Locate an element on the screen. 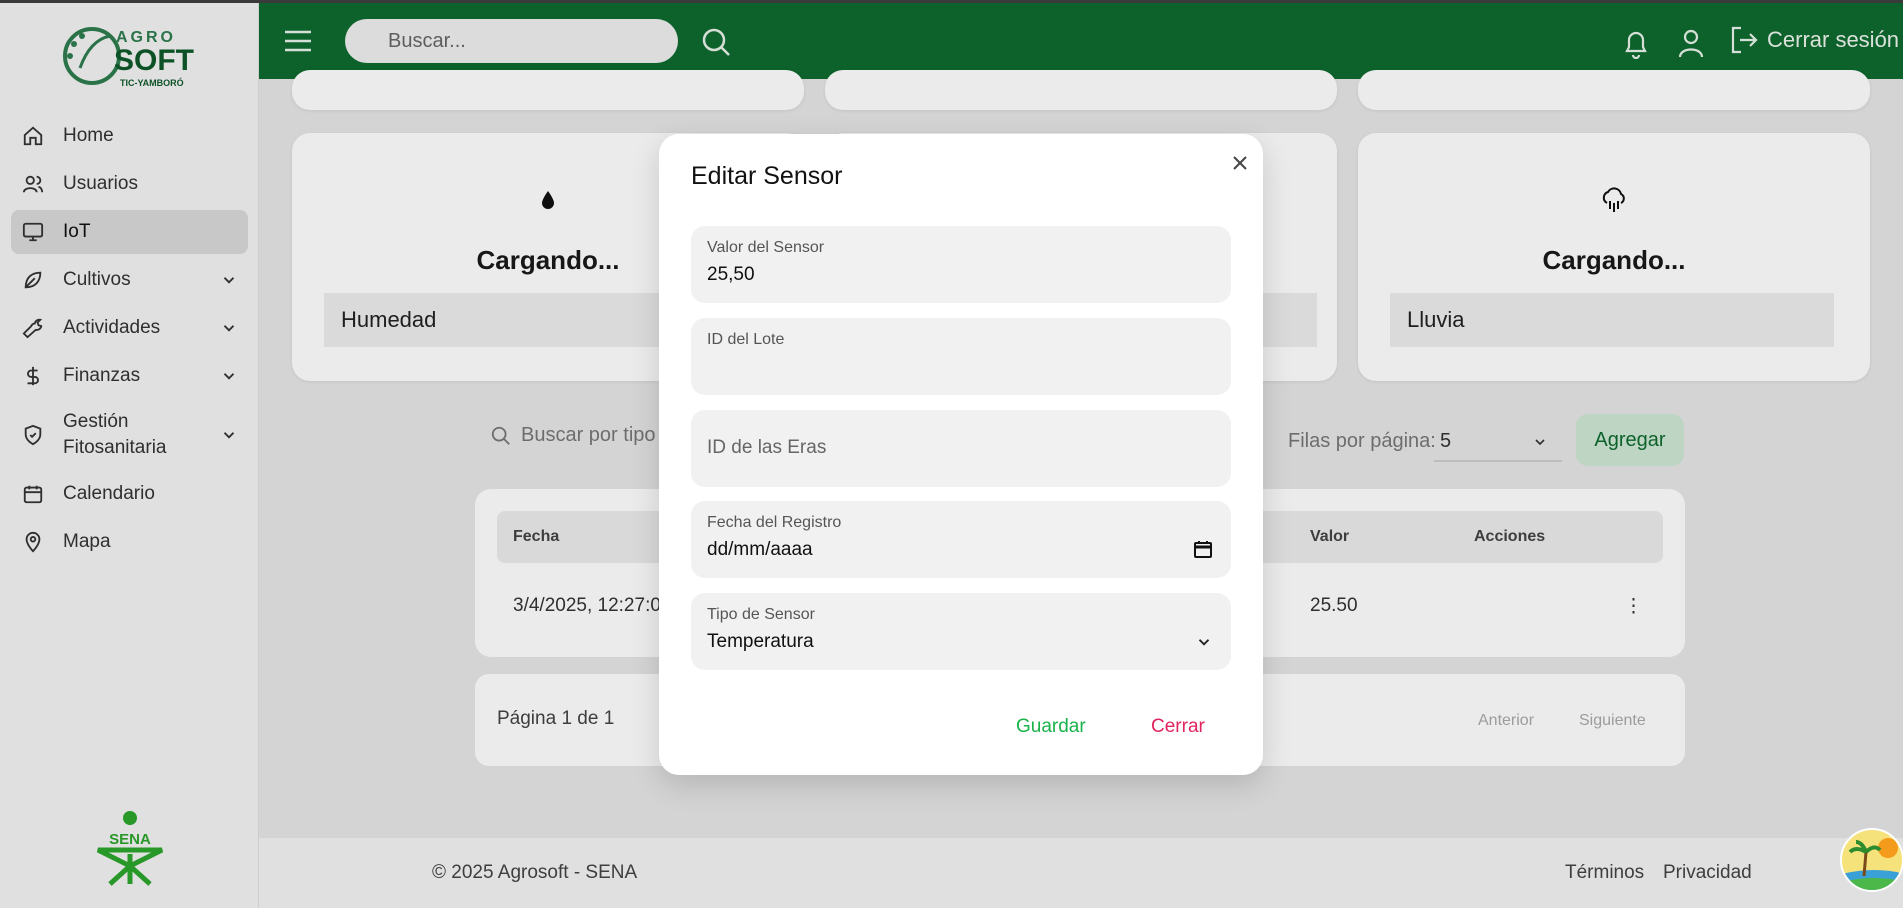 Image resolution: width=1903 pixels, height=908 pixels. field-placeholder: ID de las Eras is located at coordinates (767, 447).